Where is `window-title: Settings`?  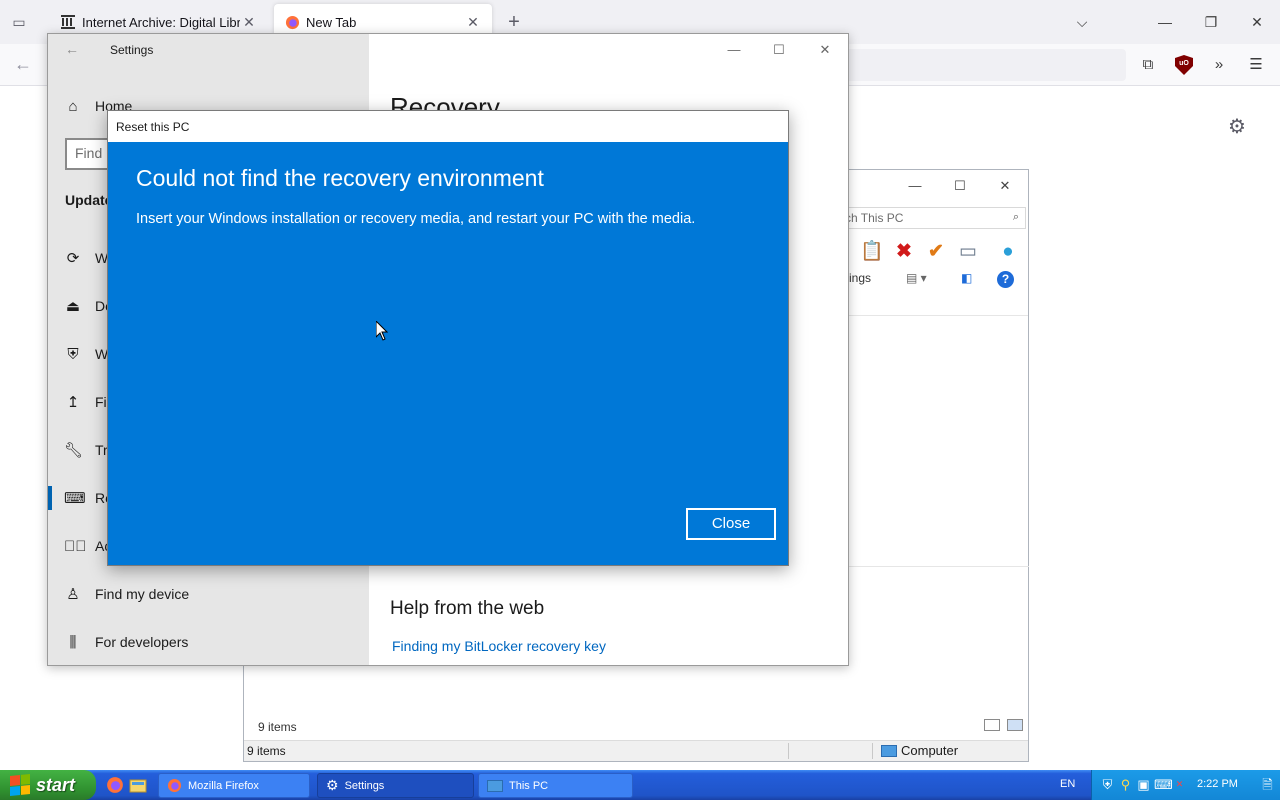 window-title: Settings is located at coordinates (132, 50).